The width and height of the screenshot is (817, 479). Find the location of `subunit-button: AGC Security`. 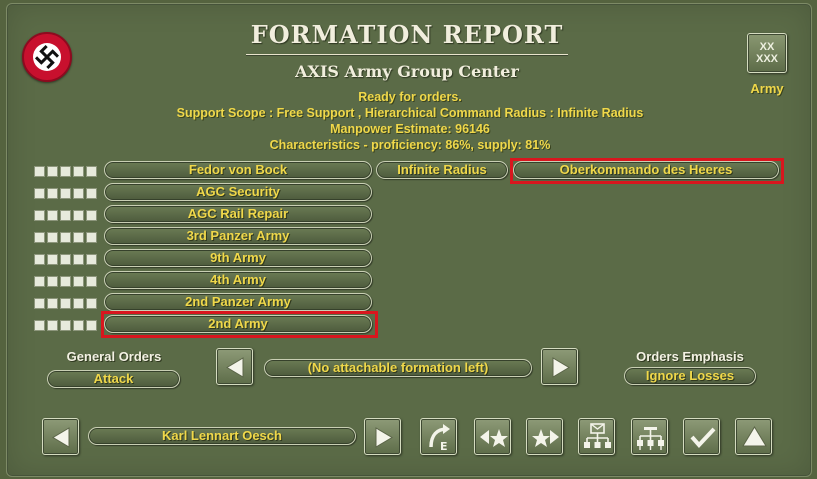

subunit-button: AGC Security is located at coordinates (238, 192).